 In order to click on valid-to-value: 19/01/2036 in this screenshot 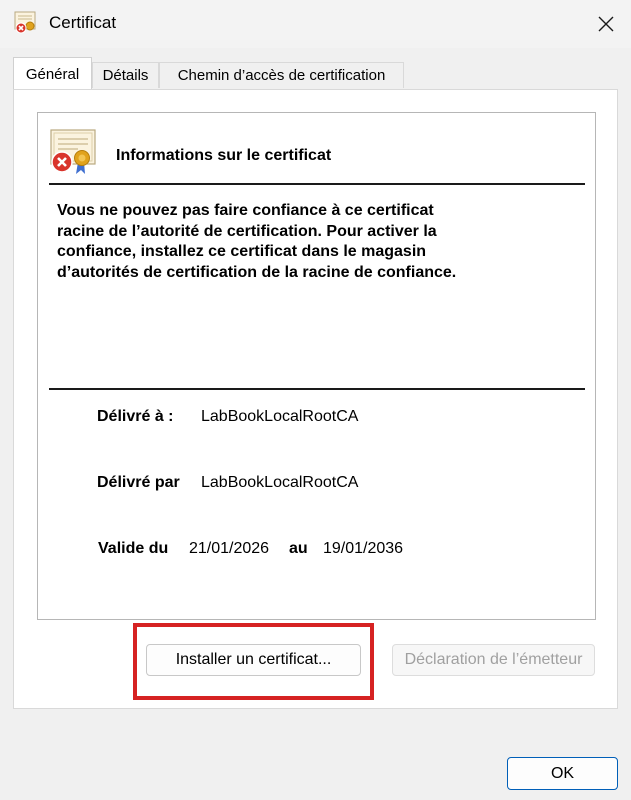, I will do `click(363, 548)`.